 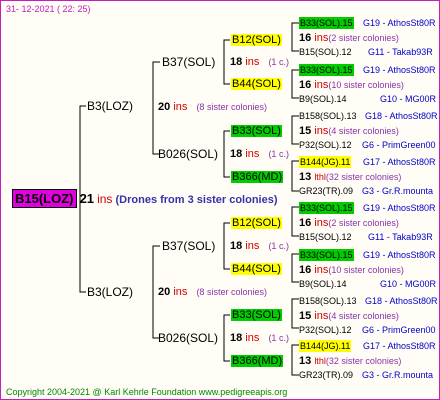 What do you see at coordinates (48, 9) in the screenshot?
I see `timestamp: 31- 12-2021 ( 22: 25)` at bounding box center [48, 9].